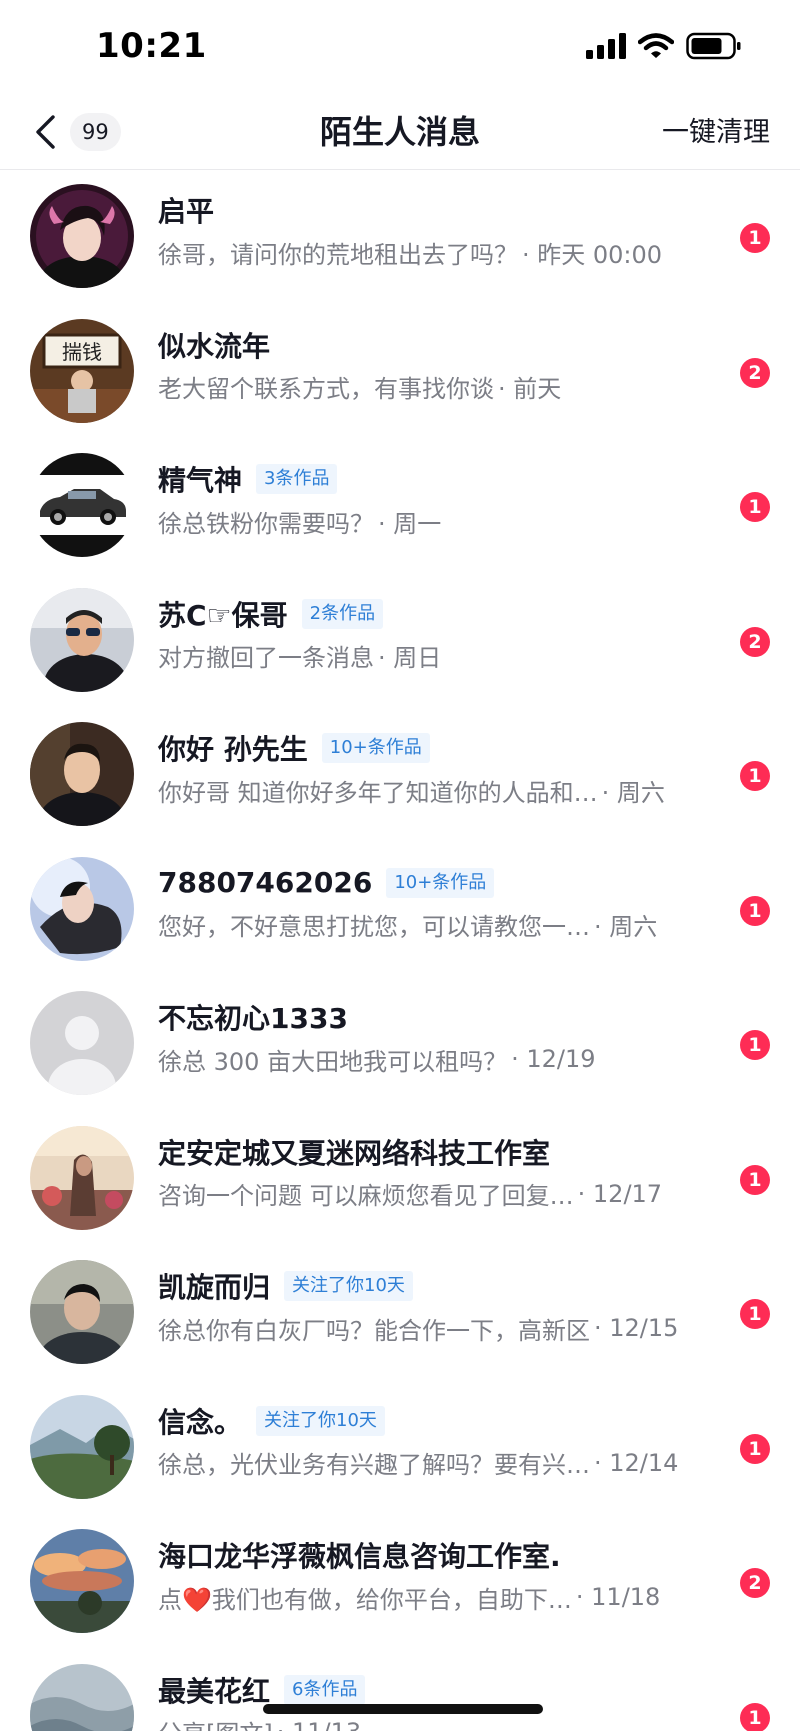  I want to click on message-preview: 徐总铁粉你需要吗？, so click(266, 523).